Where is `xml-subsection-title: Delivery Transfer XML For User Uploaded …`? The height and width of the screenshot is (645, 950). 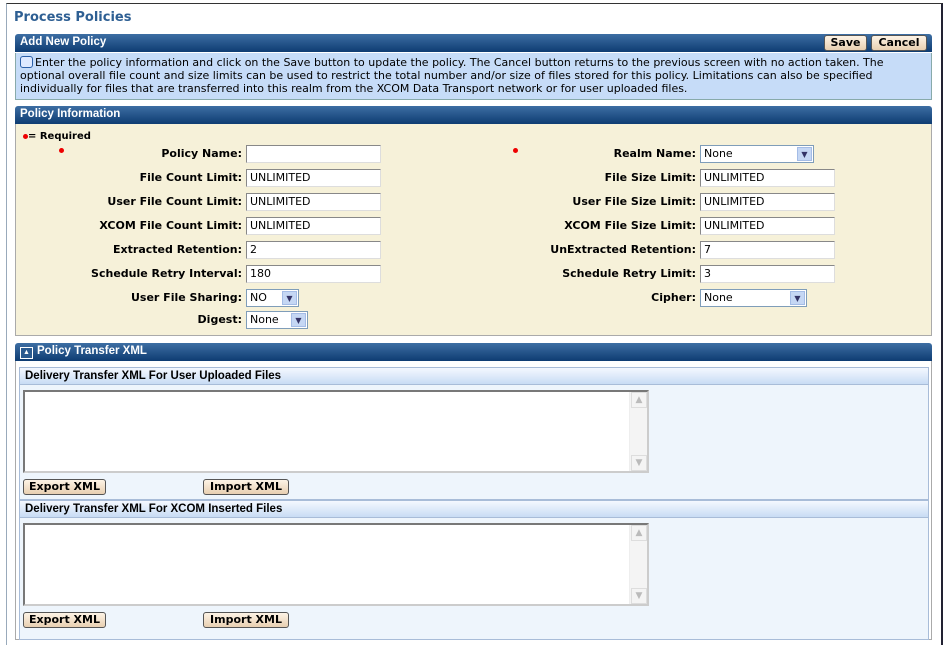
xml-subsection-title: Delivery Transfer XML For User Uploaded … is located at coordinates (153, 376).